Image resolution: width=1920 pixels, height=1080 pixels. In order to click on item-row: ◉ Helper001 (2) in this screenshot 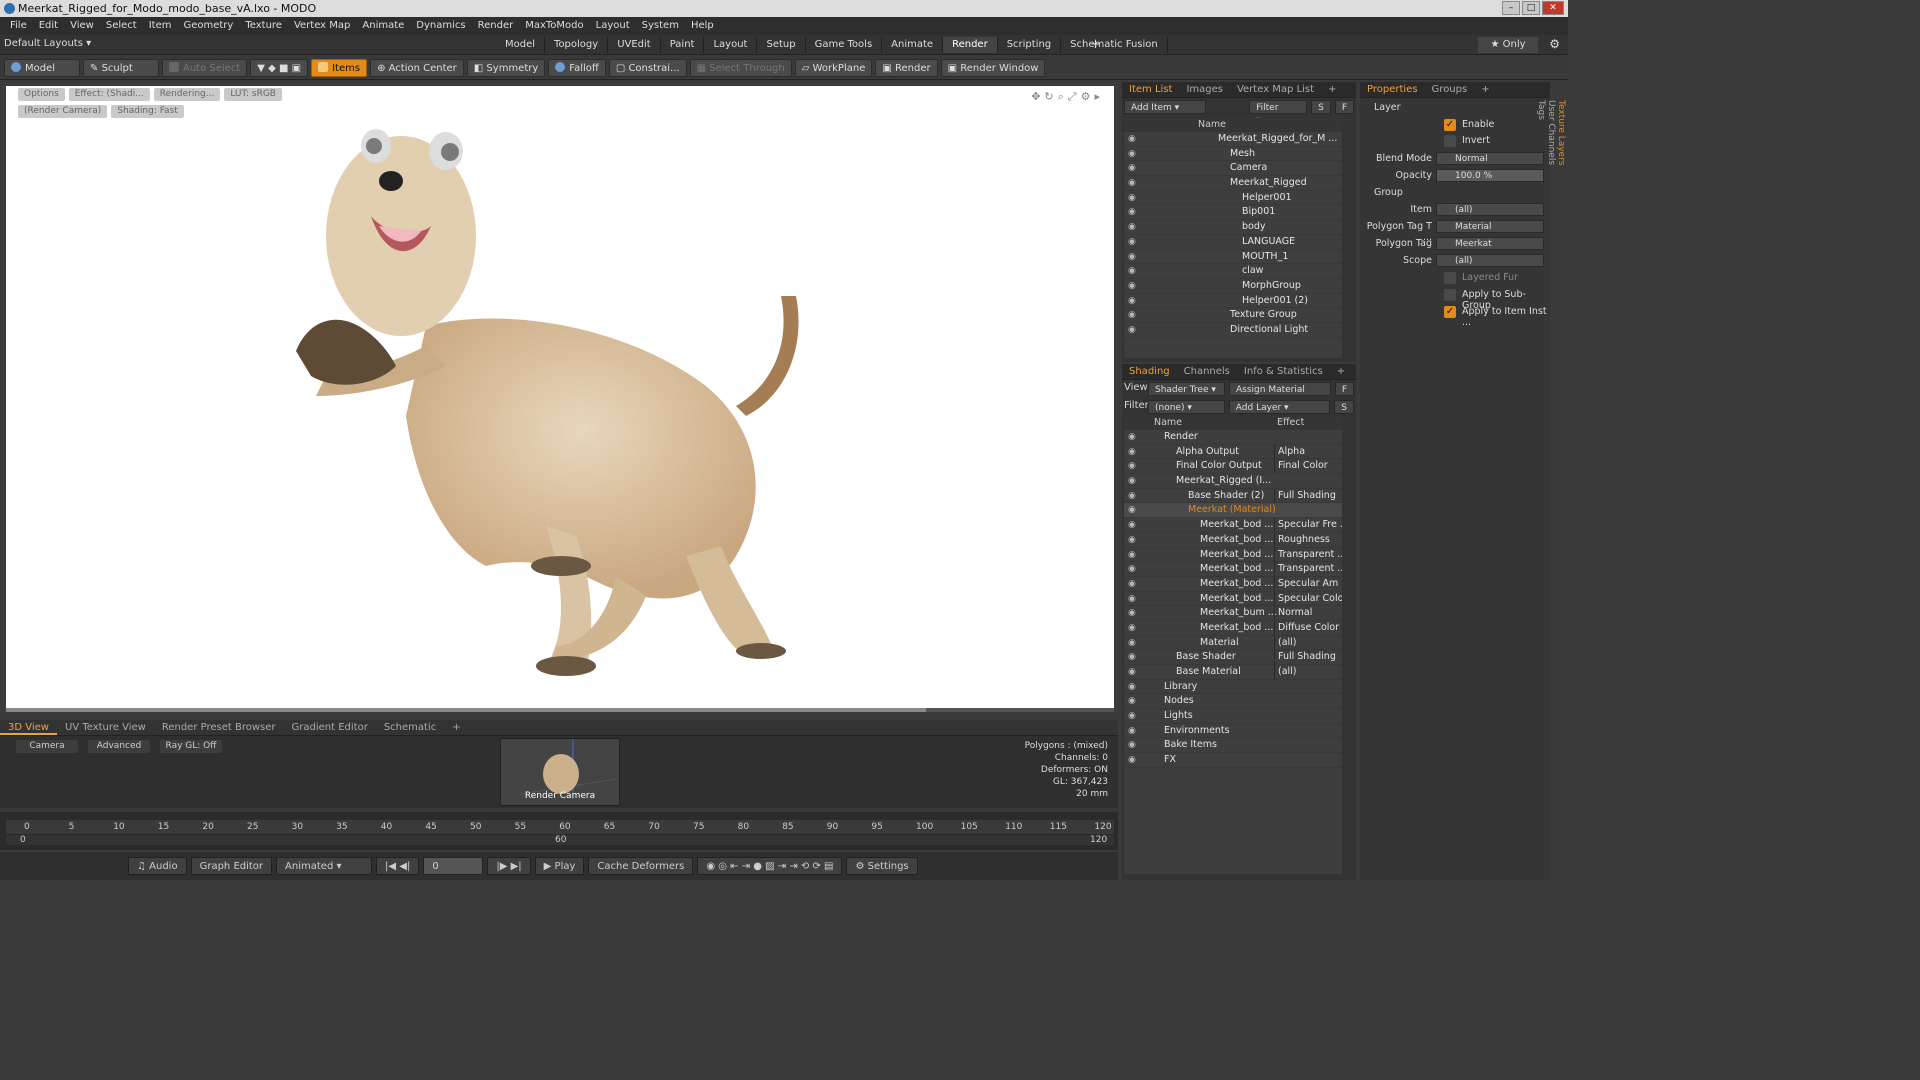, I will do `click(1233, 301)`.